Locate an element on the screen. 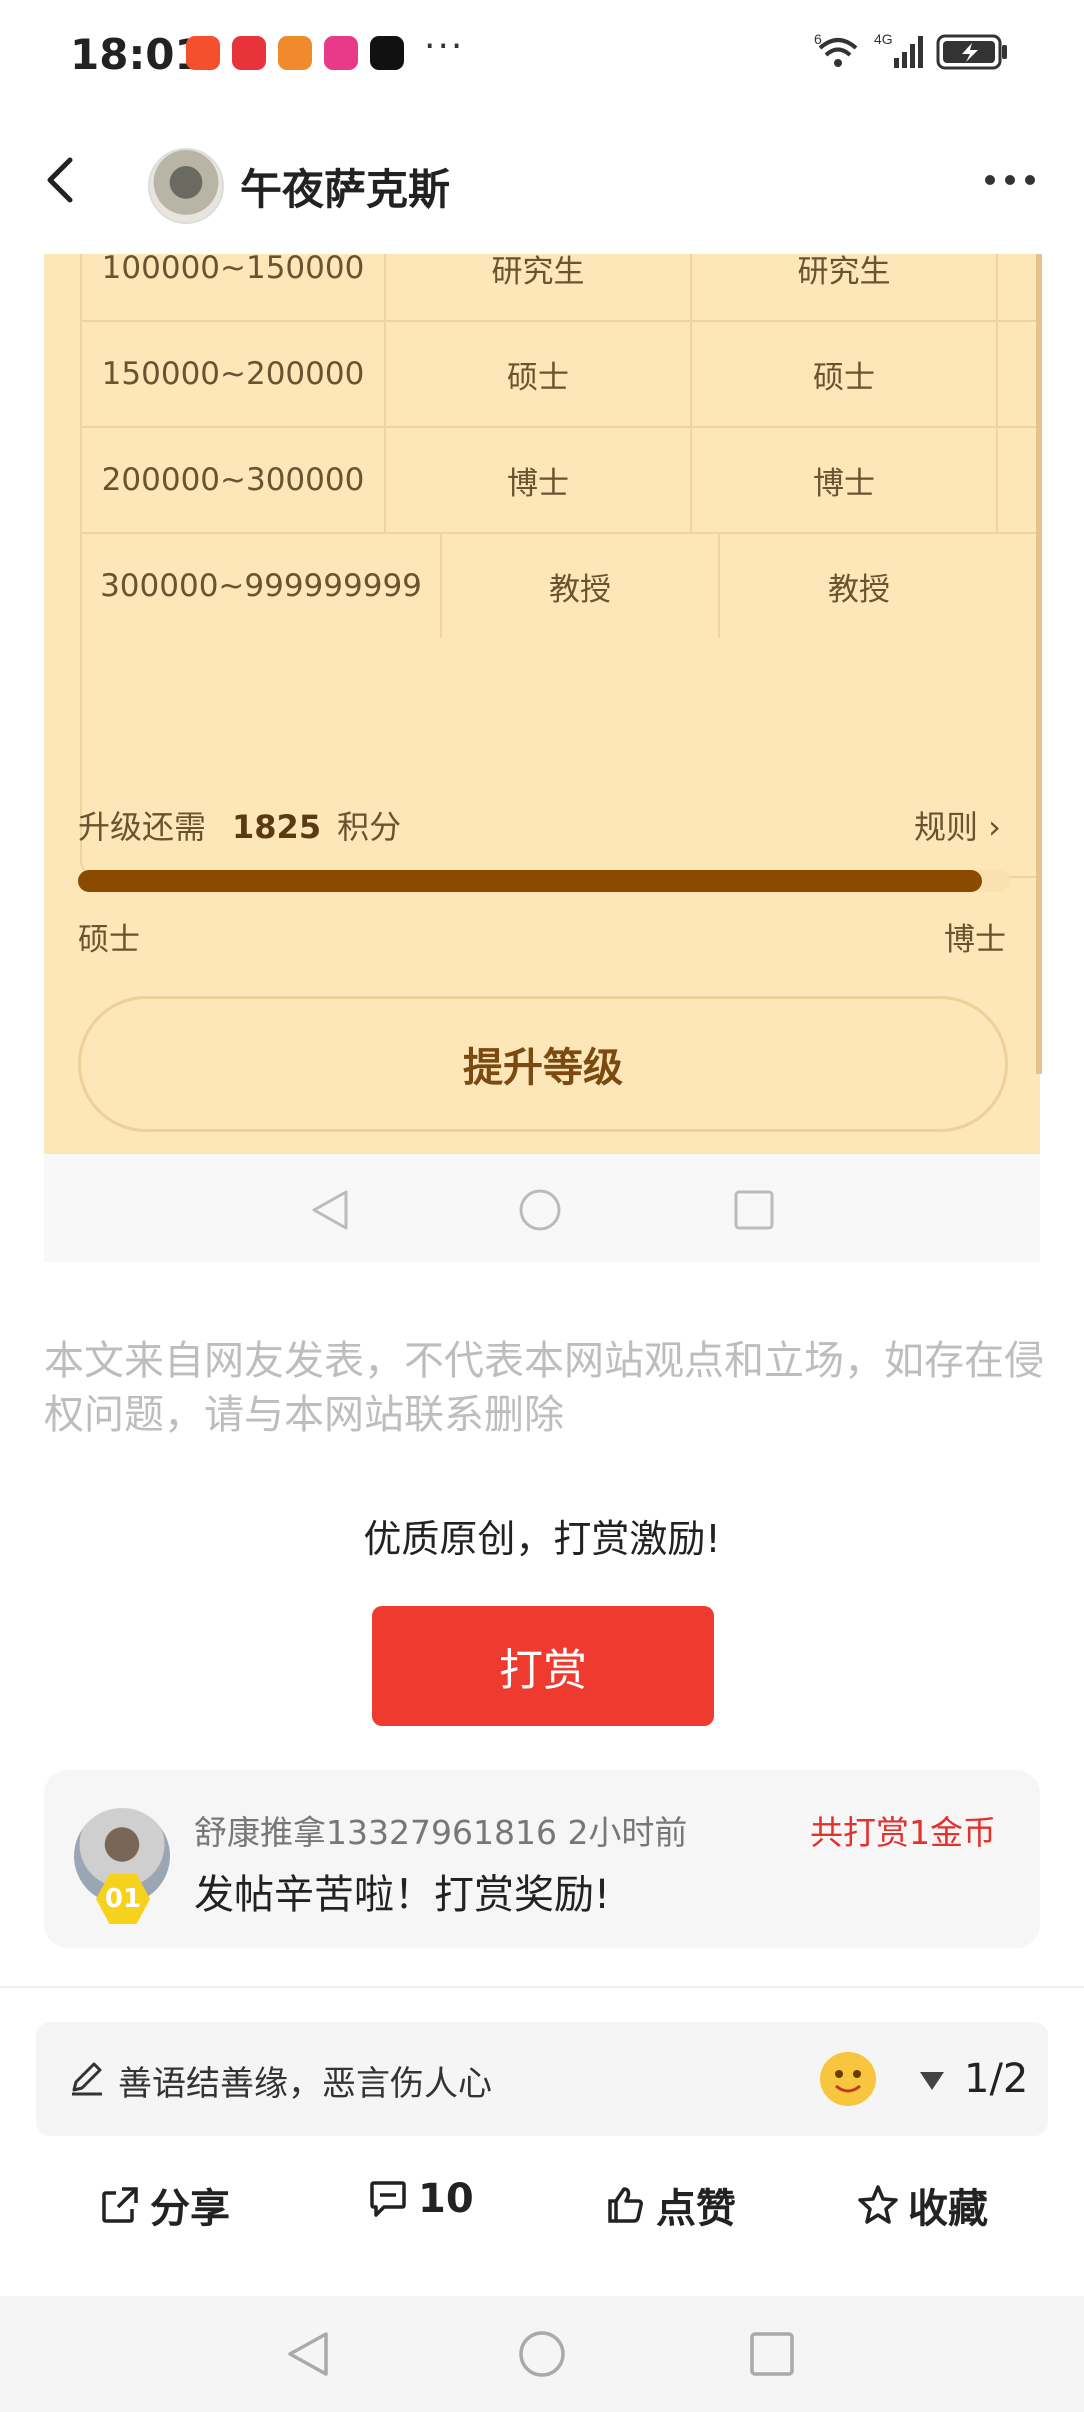 The width and height of the screenshot is (1084, 2412). back-button is located at coordinates (62, 180).